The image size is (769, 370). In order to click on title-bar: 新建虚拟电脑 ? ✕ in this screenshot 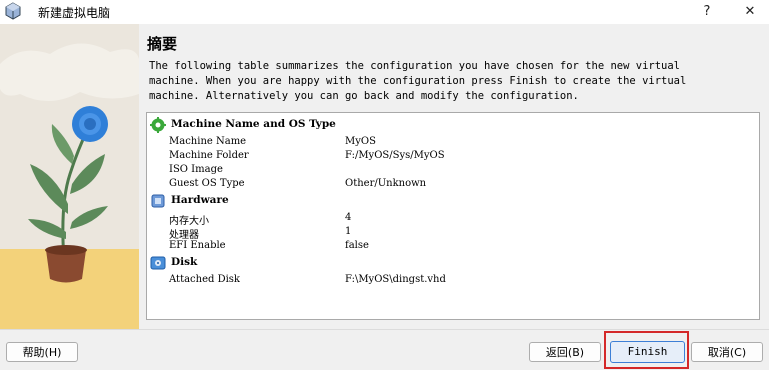, I will do `click(384, 12)`.